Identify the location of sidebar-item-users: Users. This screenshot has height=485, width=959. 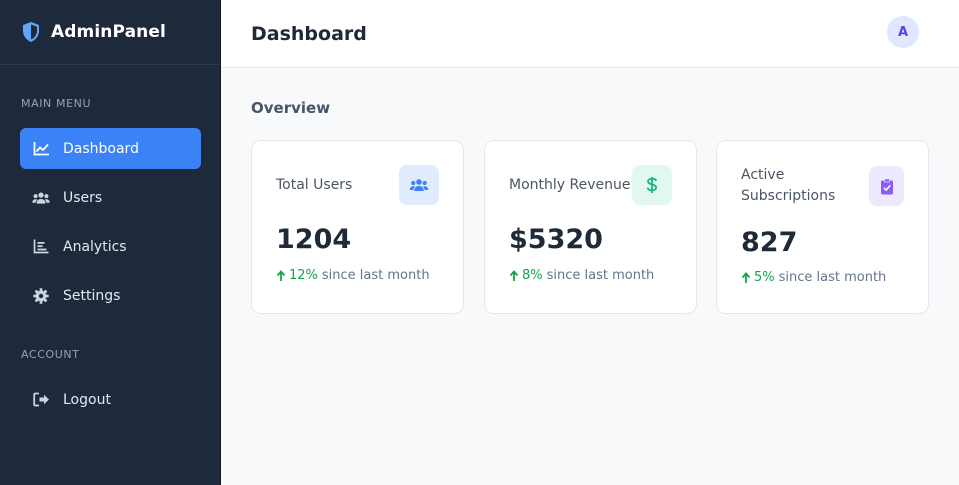
(110, 197).